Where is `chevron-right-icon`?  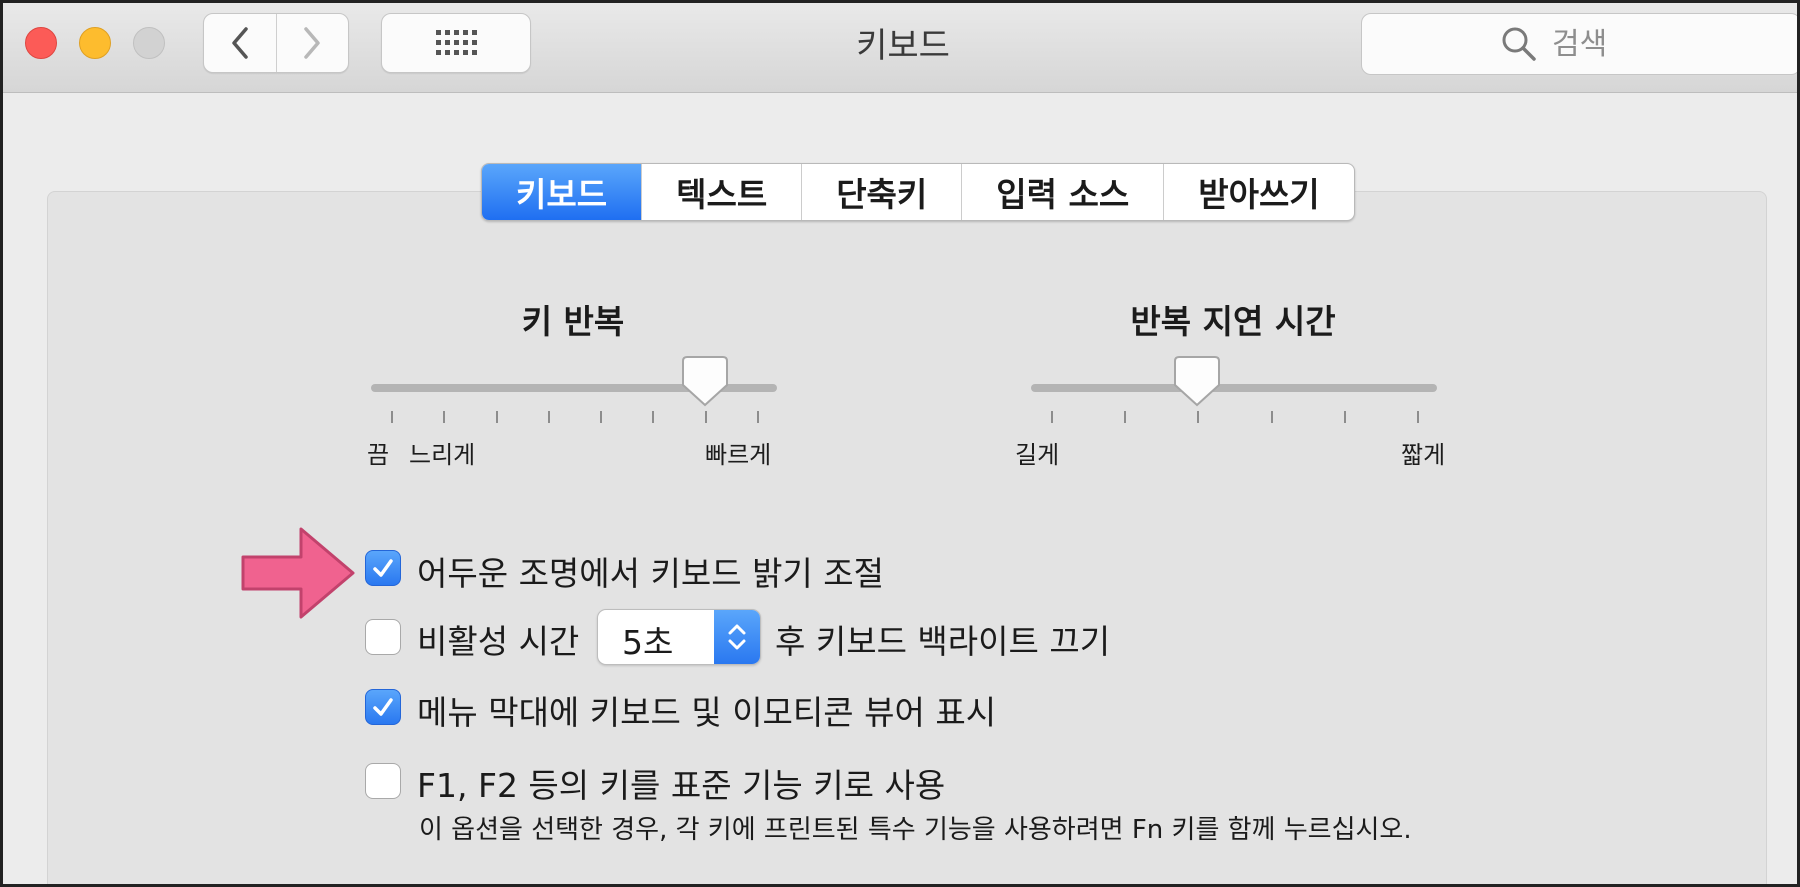
chevron-right-icon is located at coordinates (312, 43).